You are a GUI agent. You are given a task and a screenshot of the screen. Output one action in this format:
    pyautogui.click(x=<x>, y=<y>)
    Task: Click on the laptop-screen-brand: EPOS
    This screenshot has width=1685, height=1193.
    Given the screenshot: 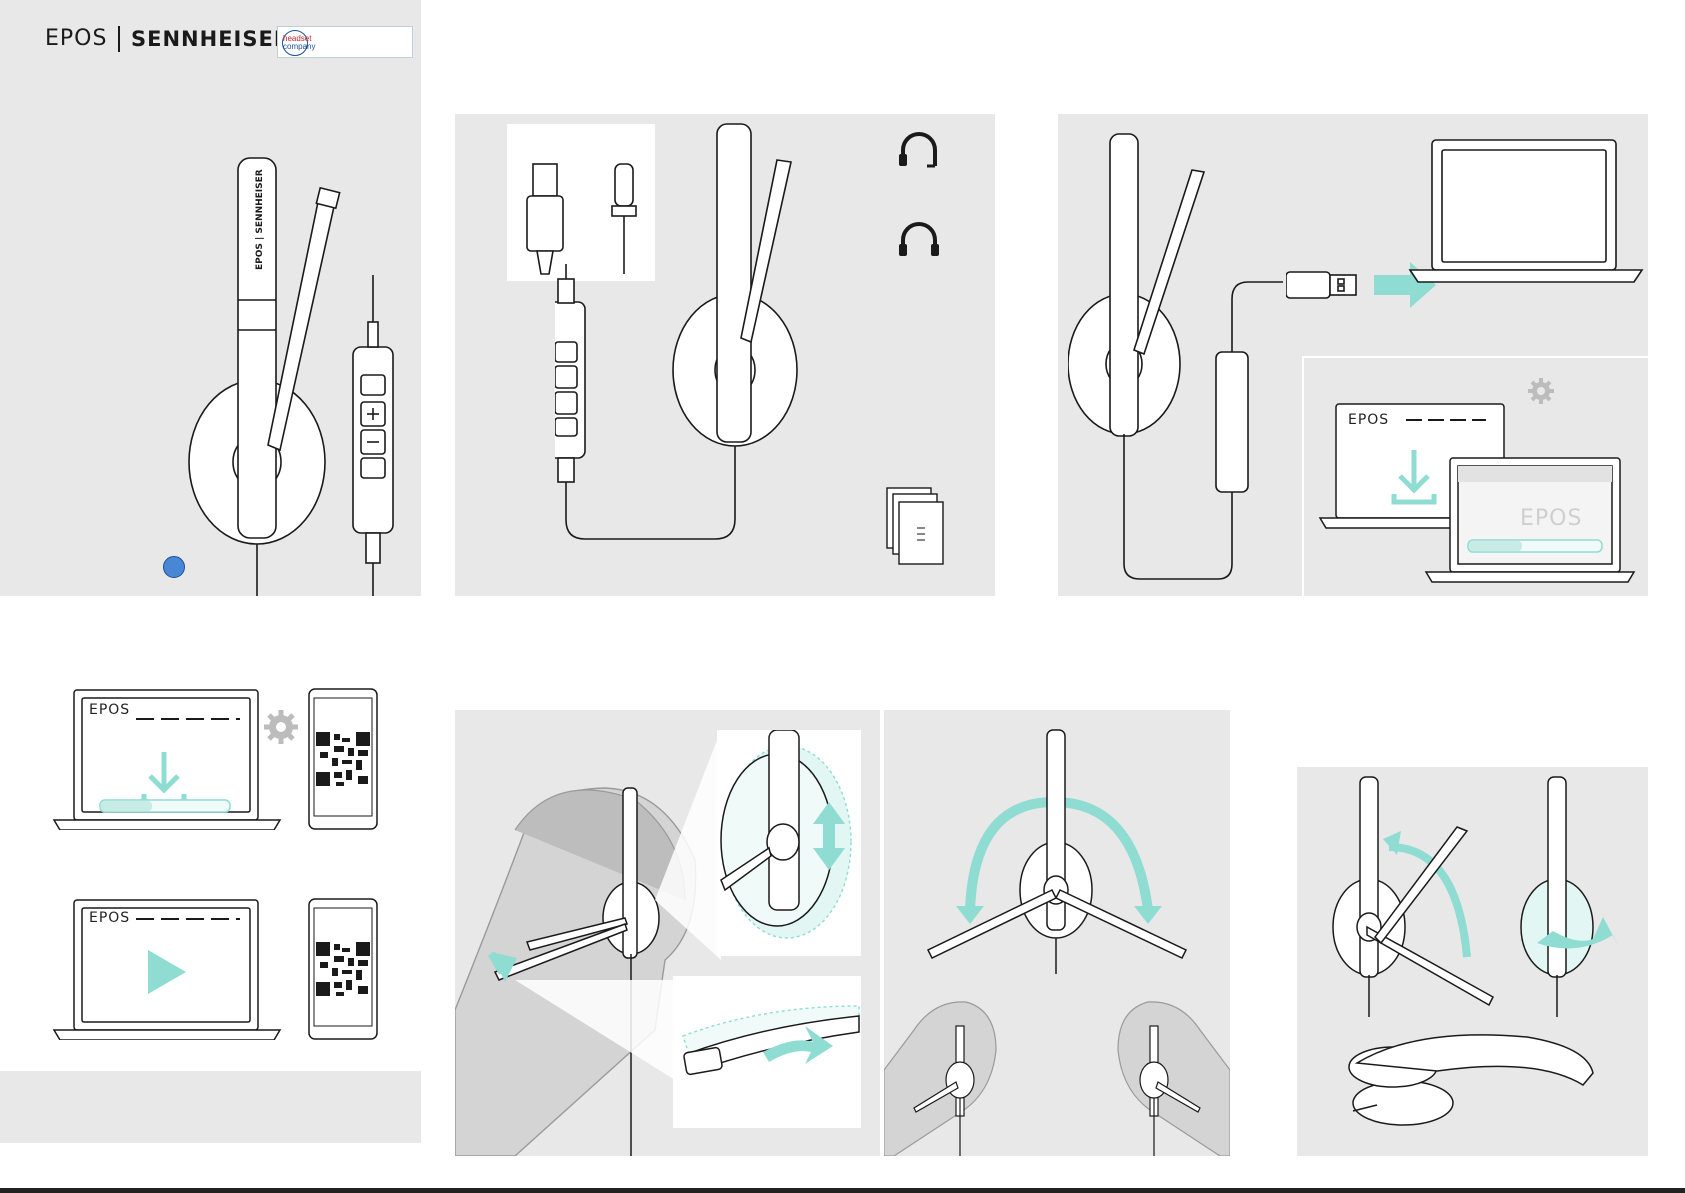 What is the action you would take?
    pyautogui.click(x=110, y=710)
    